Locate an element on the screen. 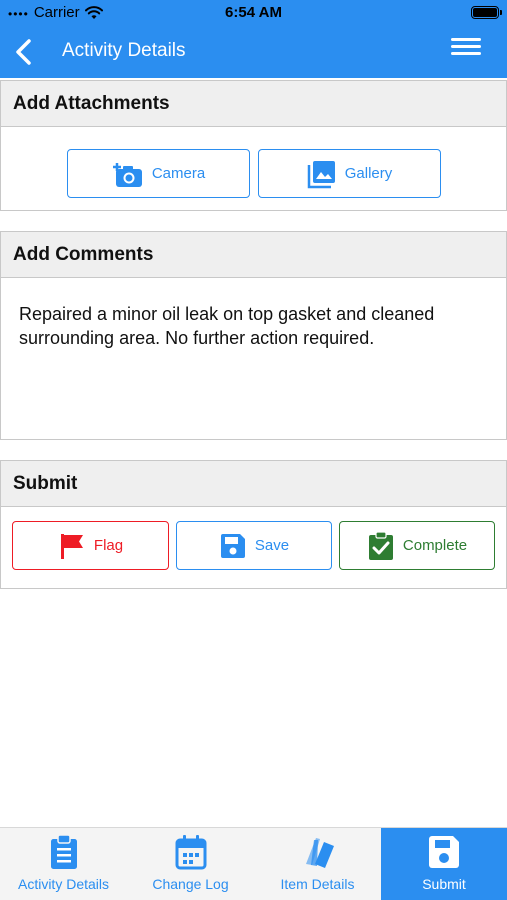 Image resolution: width=507 pixels, height=900 pixels. tab-label: Activity Details is located at coordinates (63, 884).